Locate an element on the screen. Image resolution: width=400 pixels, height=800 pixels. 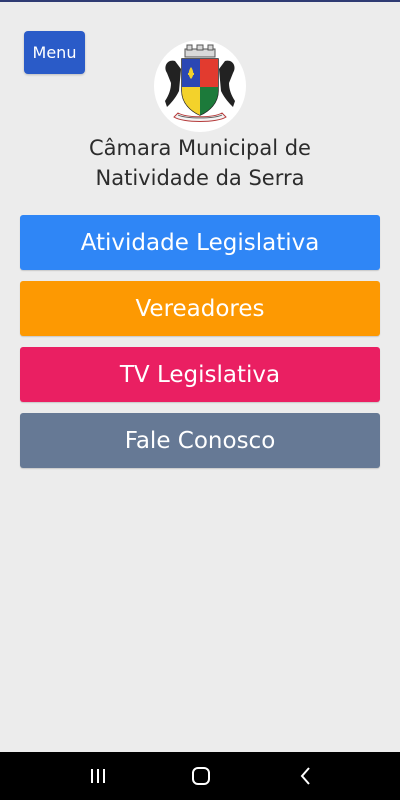
page-title: Câmara Municipal de Natividade da Serra is located at coordinates (200, 163).